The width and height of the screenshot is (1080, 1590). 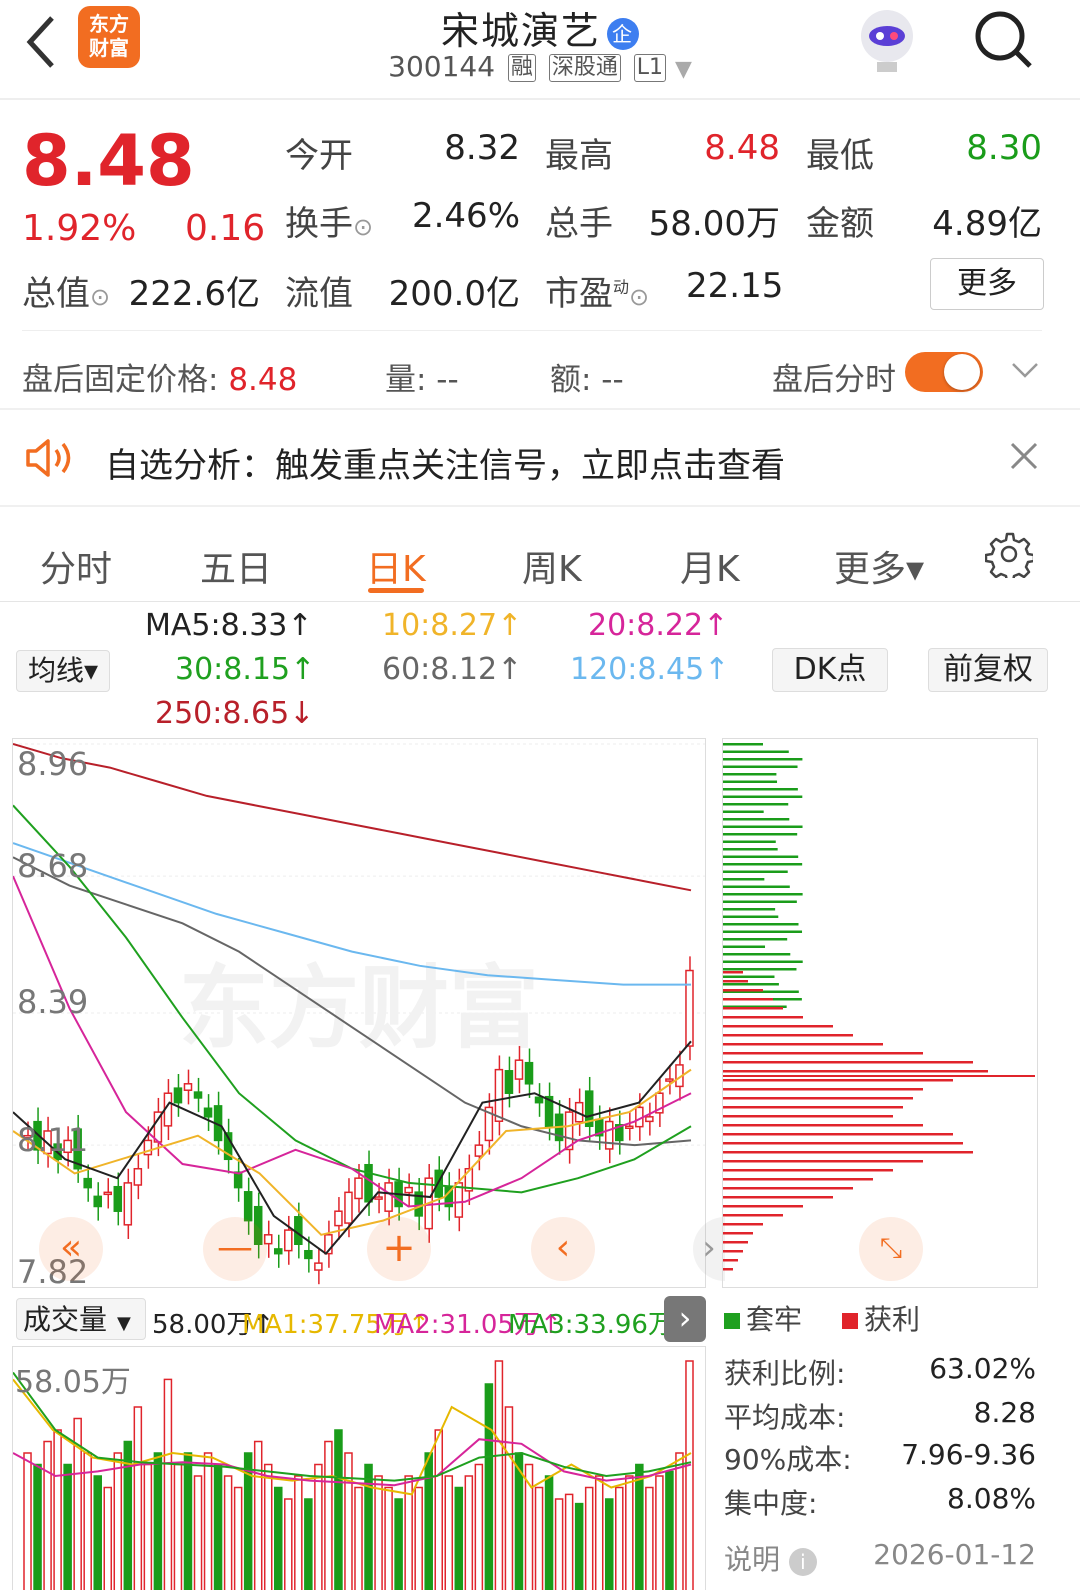 What do you see at coordinates (685, 1319) in the screenshot?
I see `expand-panel-button: ›` at bounding box center [685, 1319].